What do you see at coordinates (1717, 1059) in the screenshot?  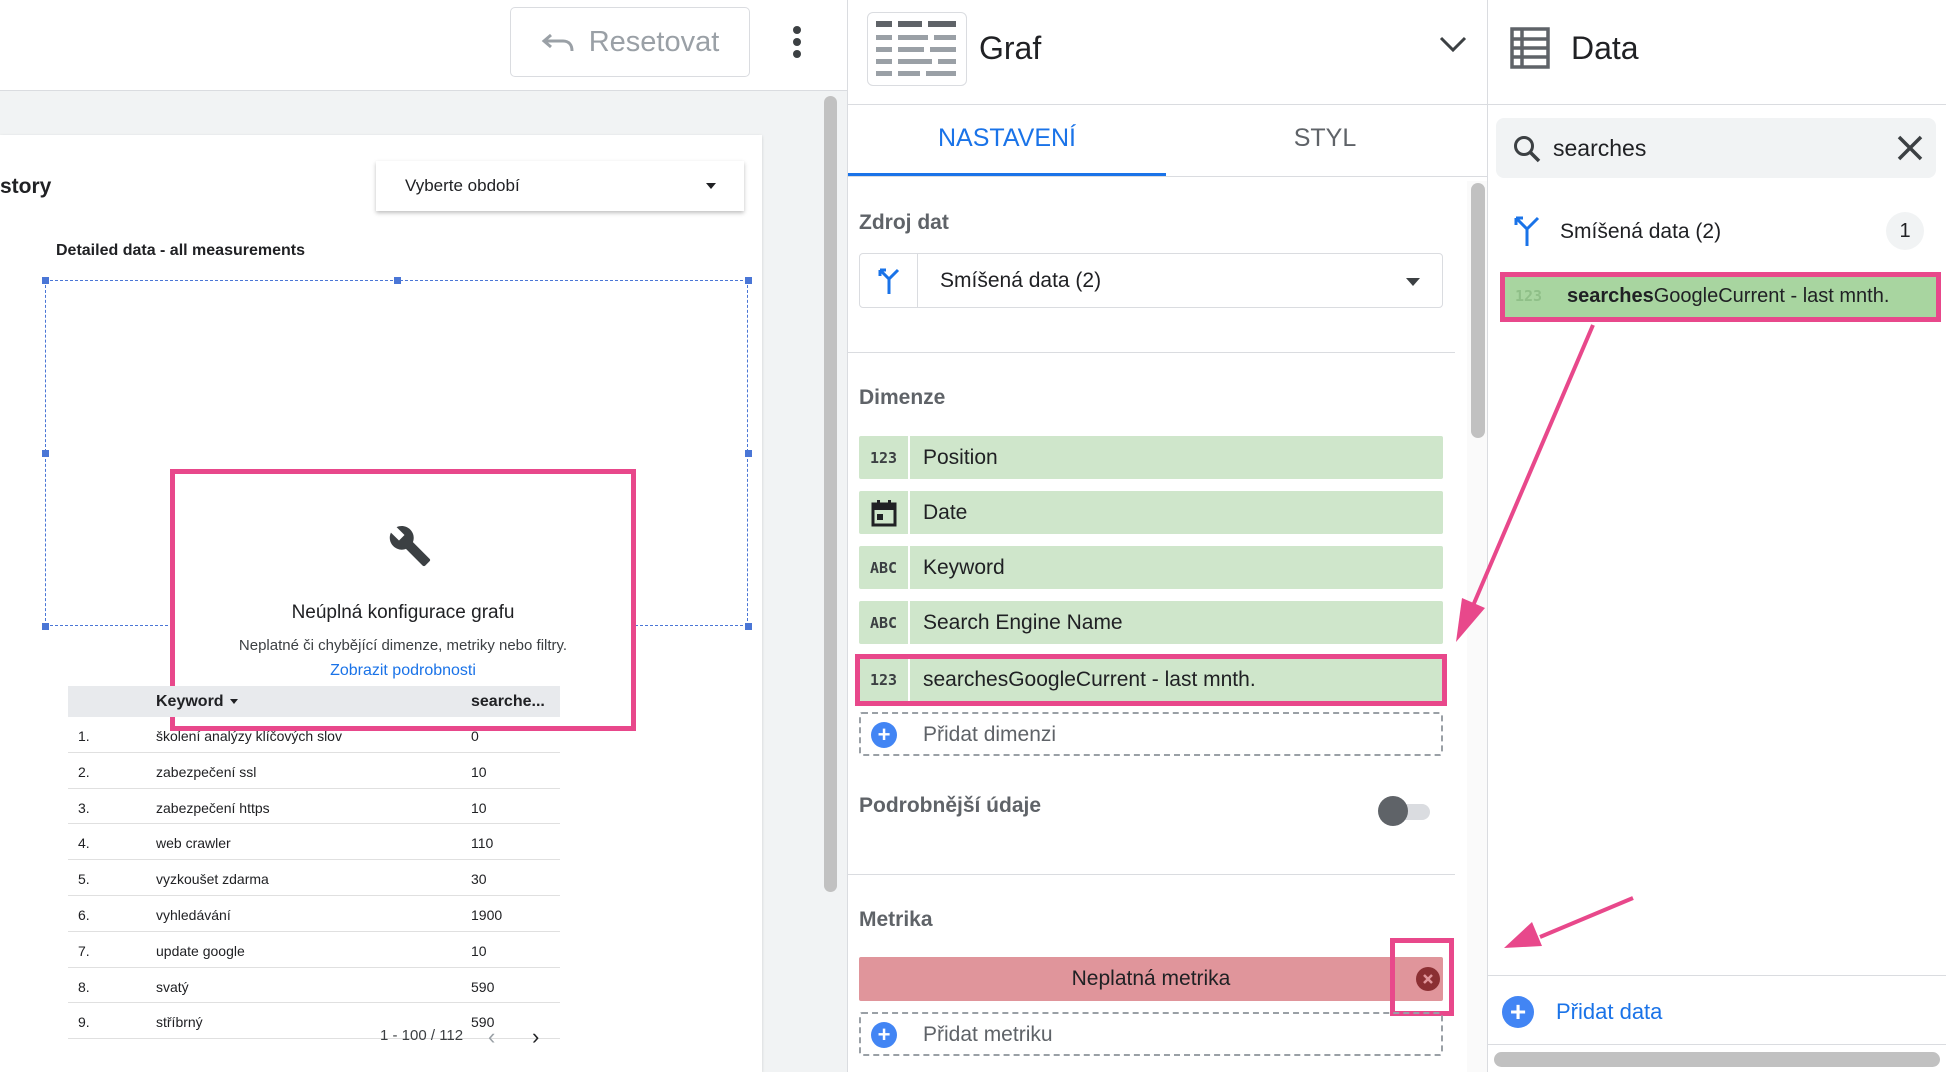 I see `data-panel-scrollbar` at bounding box center [1717, 1059].